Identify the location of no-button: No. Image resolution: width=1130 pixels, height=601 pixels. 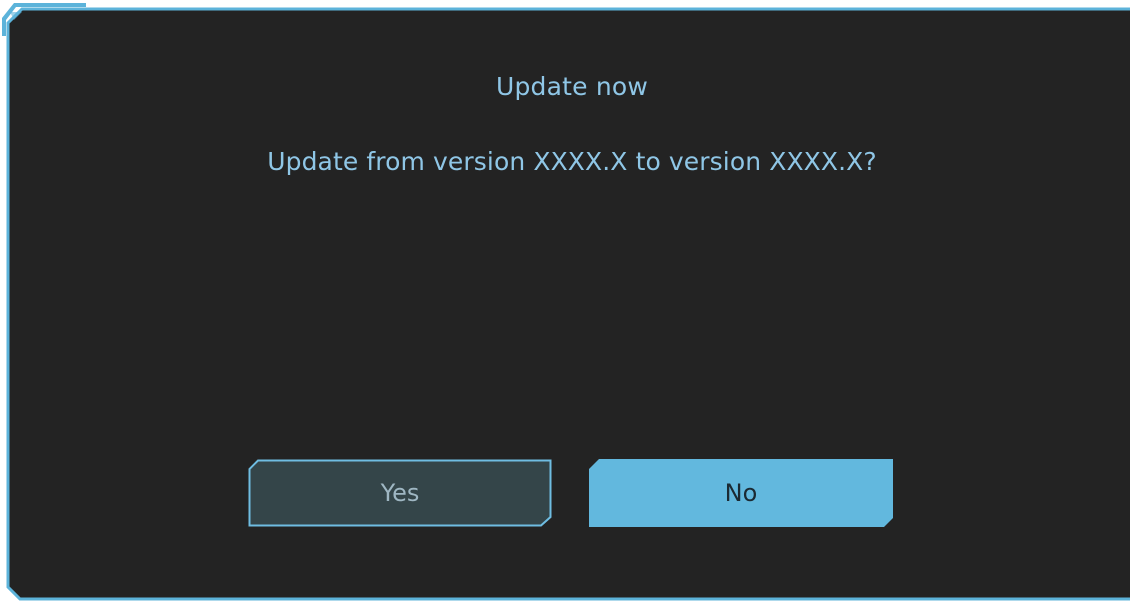
(741, 493).